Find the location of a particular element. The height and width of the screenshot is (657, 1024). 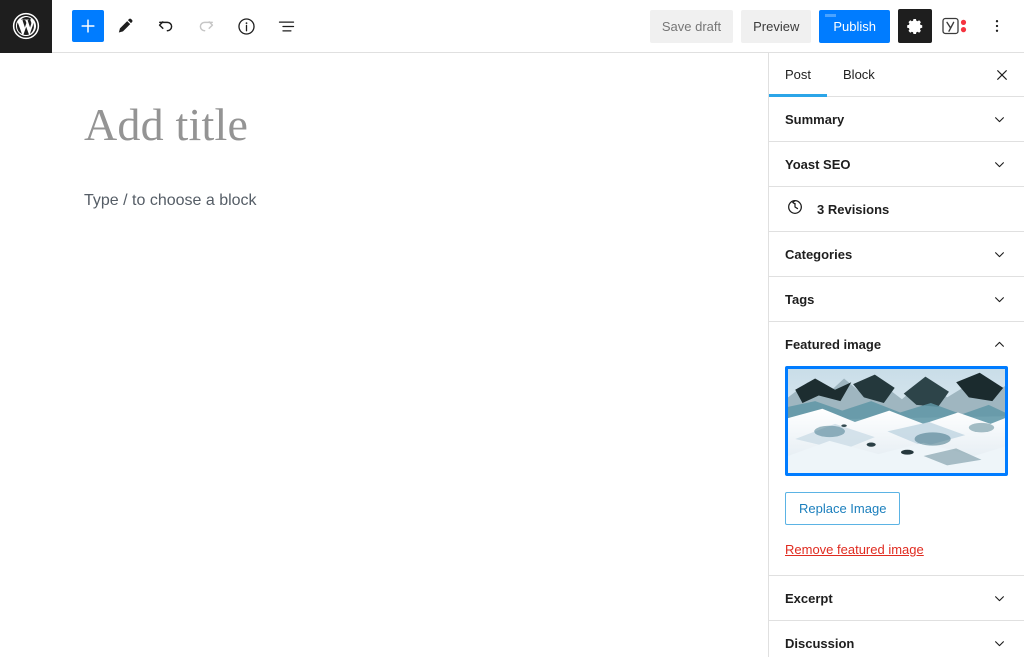

featured-image-body: Replace Image Remove featured image is located at coordinates (896, 470).